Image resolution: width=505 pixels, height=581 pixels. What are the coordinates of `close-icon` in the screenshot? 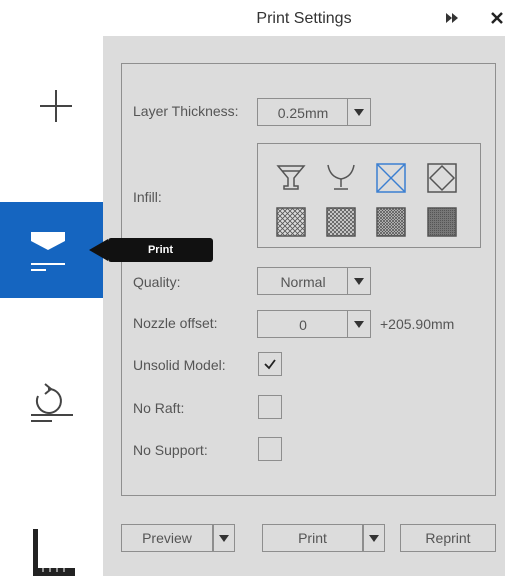 It's located at (497, 18).